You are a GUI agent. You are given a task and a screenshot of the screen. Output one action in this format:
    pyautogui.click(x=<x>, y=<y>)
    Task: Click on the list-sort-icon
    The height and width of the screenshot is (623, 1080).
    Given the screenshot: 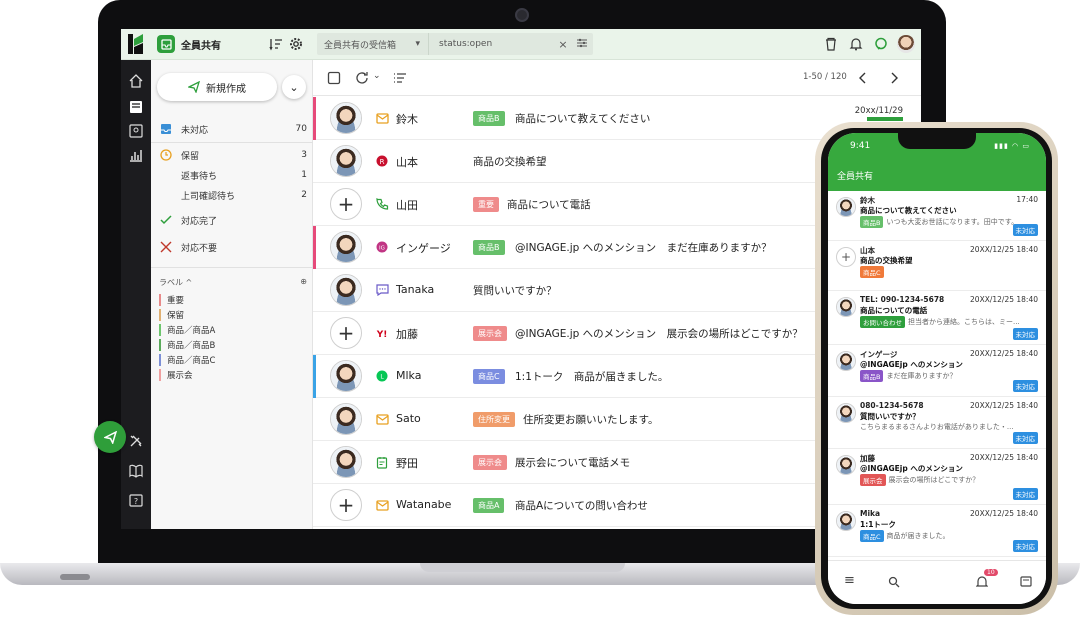 What is the action you would take?
    pyautogui.click(x=400, y=78)
    